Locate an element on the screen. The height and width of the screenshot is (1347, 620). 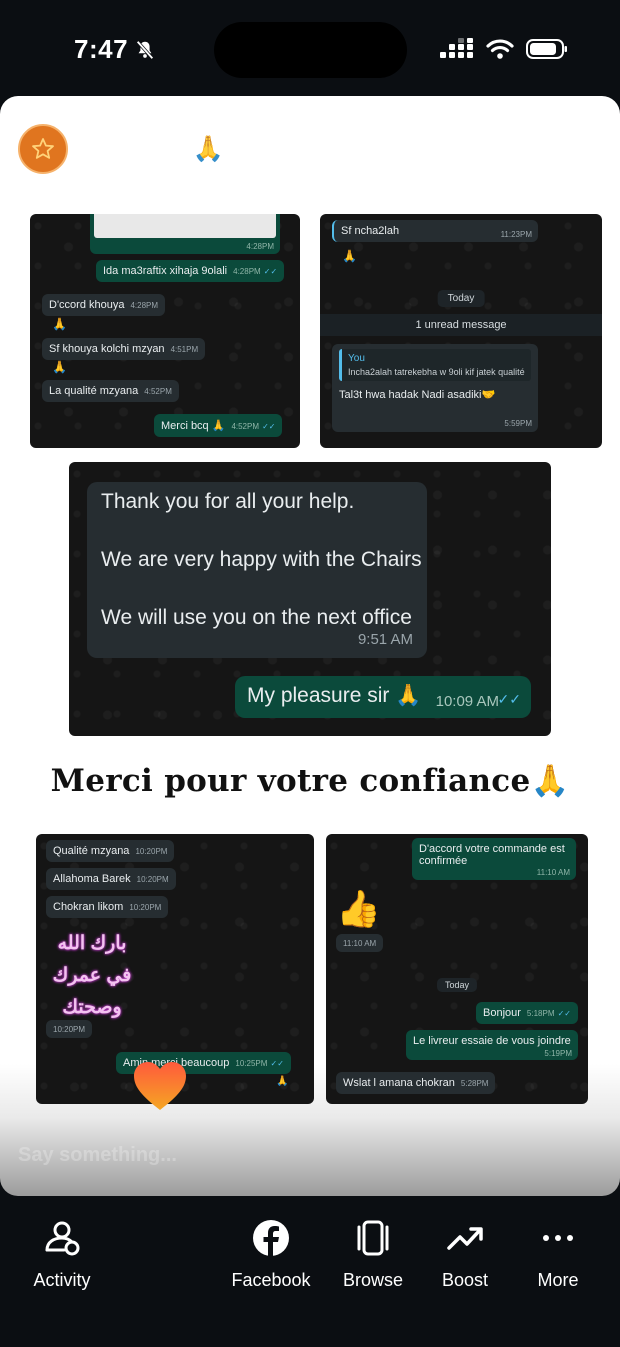
star-icon is located at coordinates (43, 148).